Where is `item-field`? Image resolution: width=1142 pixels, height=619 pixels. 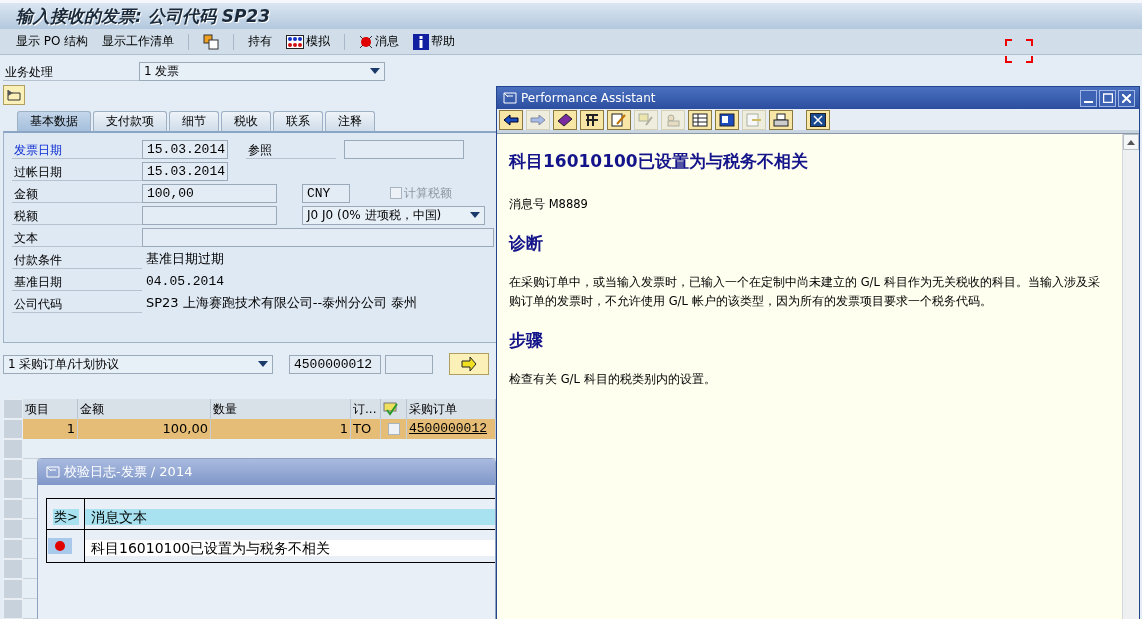
item-field is located at coordinates (409, 364).